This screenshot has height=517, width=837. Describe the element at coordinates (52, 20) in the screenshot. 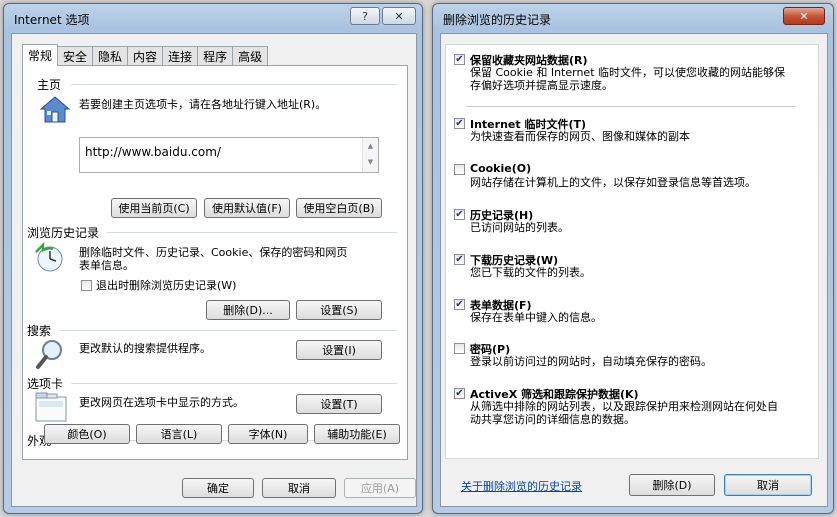

I see `window-title: Internet 选项` at that location.